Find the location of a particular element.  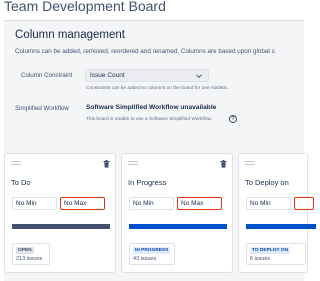

status-lozenge: TO DEPLOY ON is located at coordinates (270, 250).